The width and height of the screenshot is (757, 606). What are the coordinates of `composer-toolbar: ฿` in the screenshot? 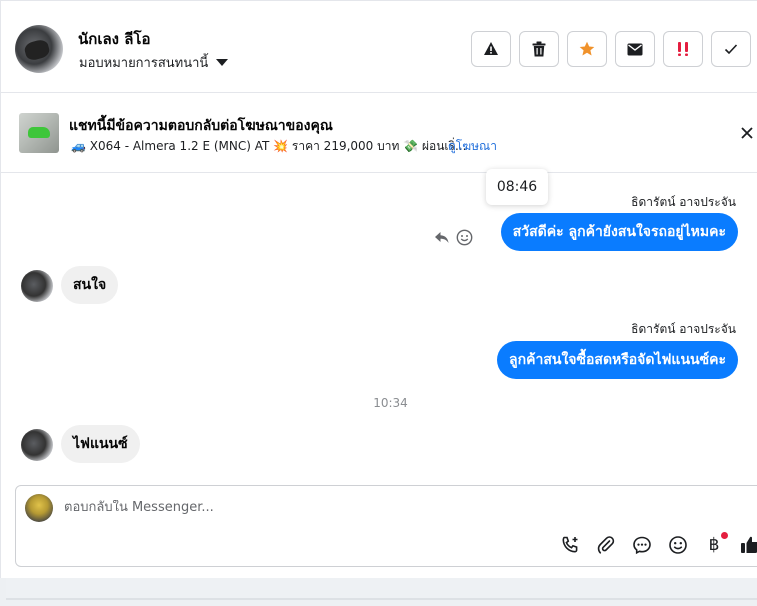 It's located at (657, 544).